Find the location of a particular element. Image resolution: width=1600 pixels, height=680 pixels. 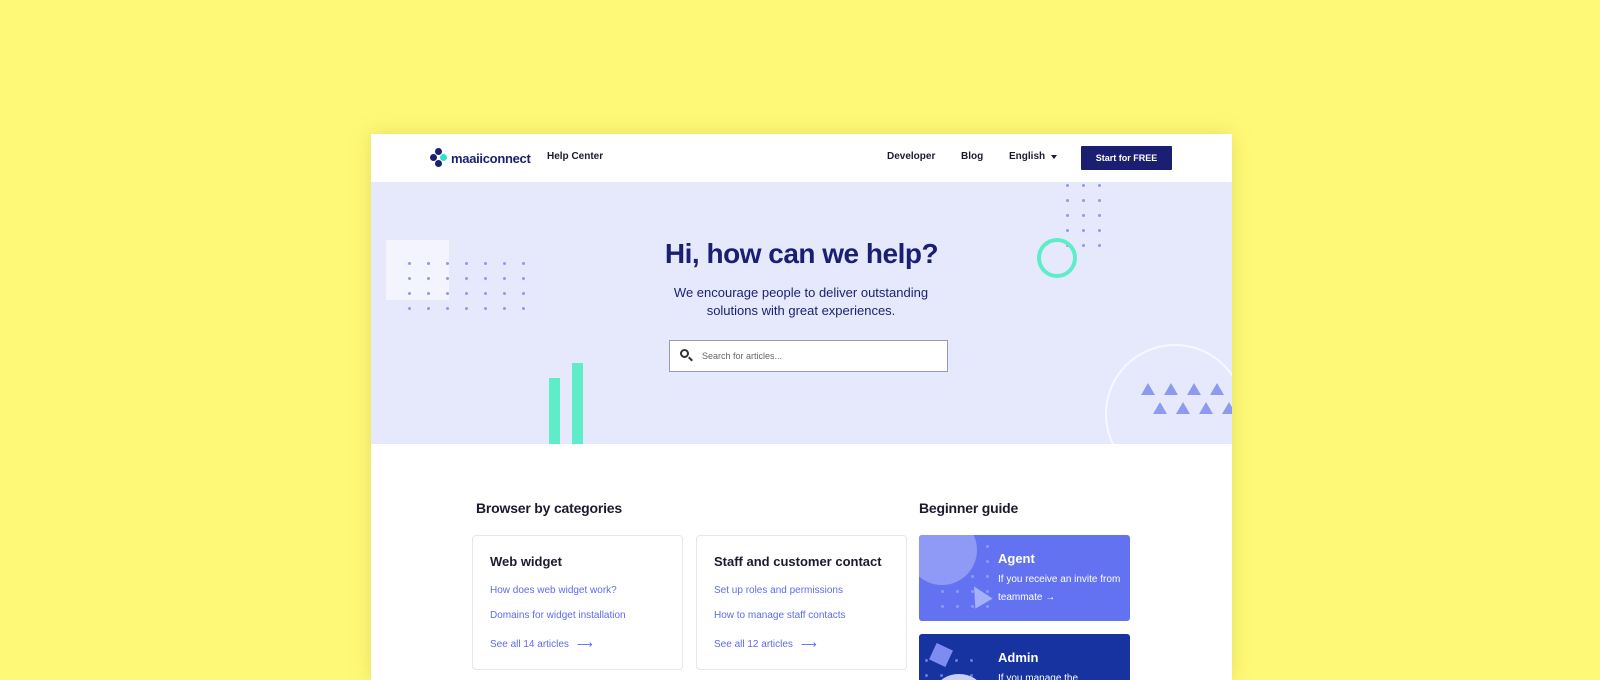

see-all-link: See all 14 articles ⟶ is located at coordinates (541, 644).